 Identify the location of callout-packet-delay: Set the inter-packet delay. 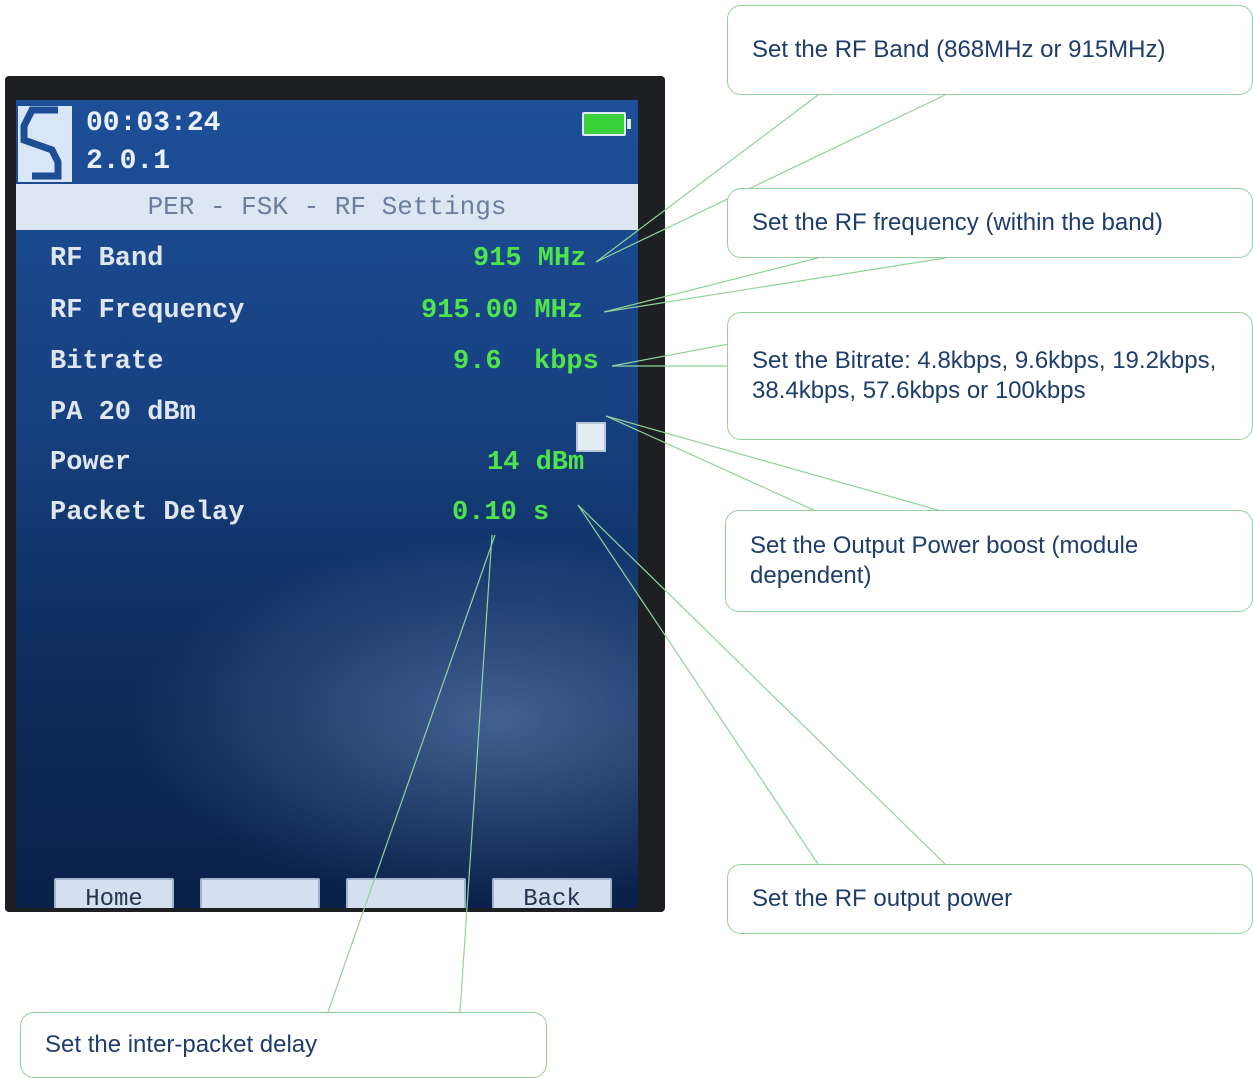
(283, 1045).